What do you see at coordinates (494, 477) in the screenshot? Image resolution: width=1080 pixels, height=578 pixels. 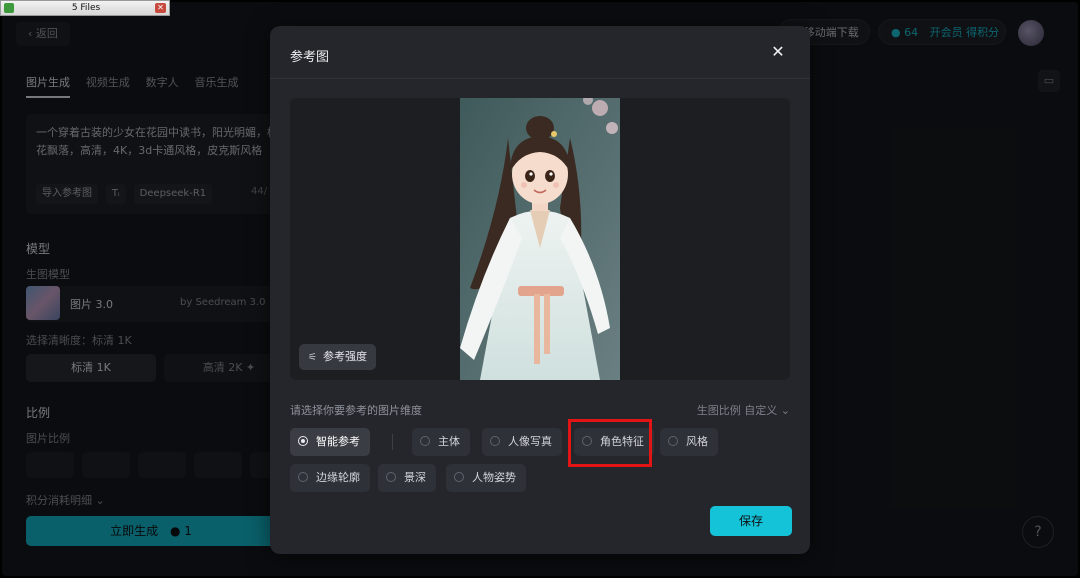 I see `option-label: 人物姿势` at bounding box center [494, 477].